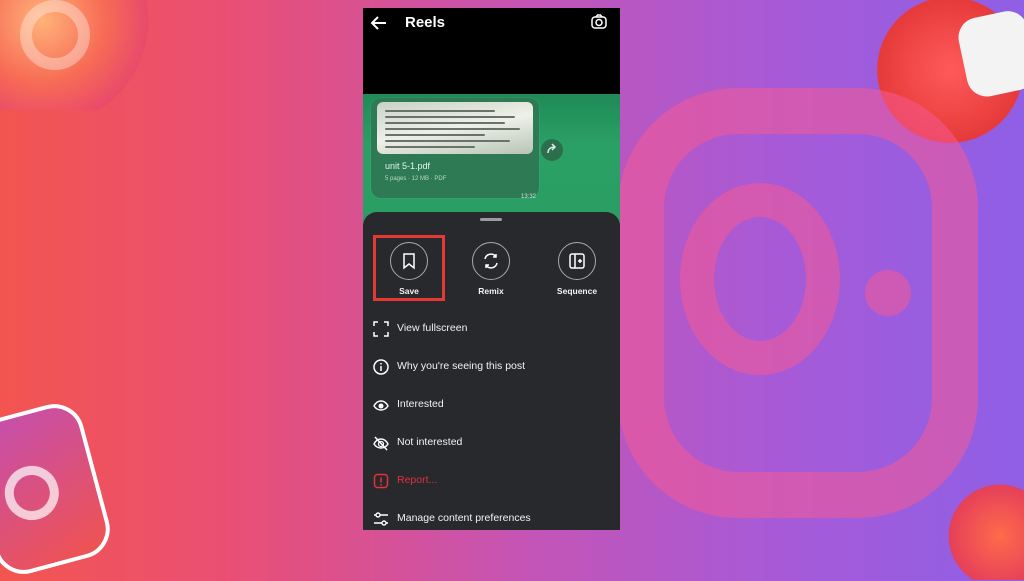  I want to click on menu-item-interested: Interested, so click(491, 405).